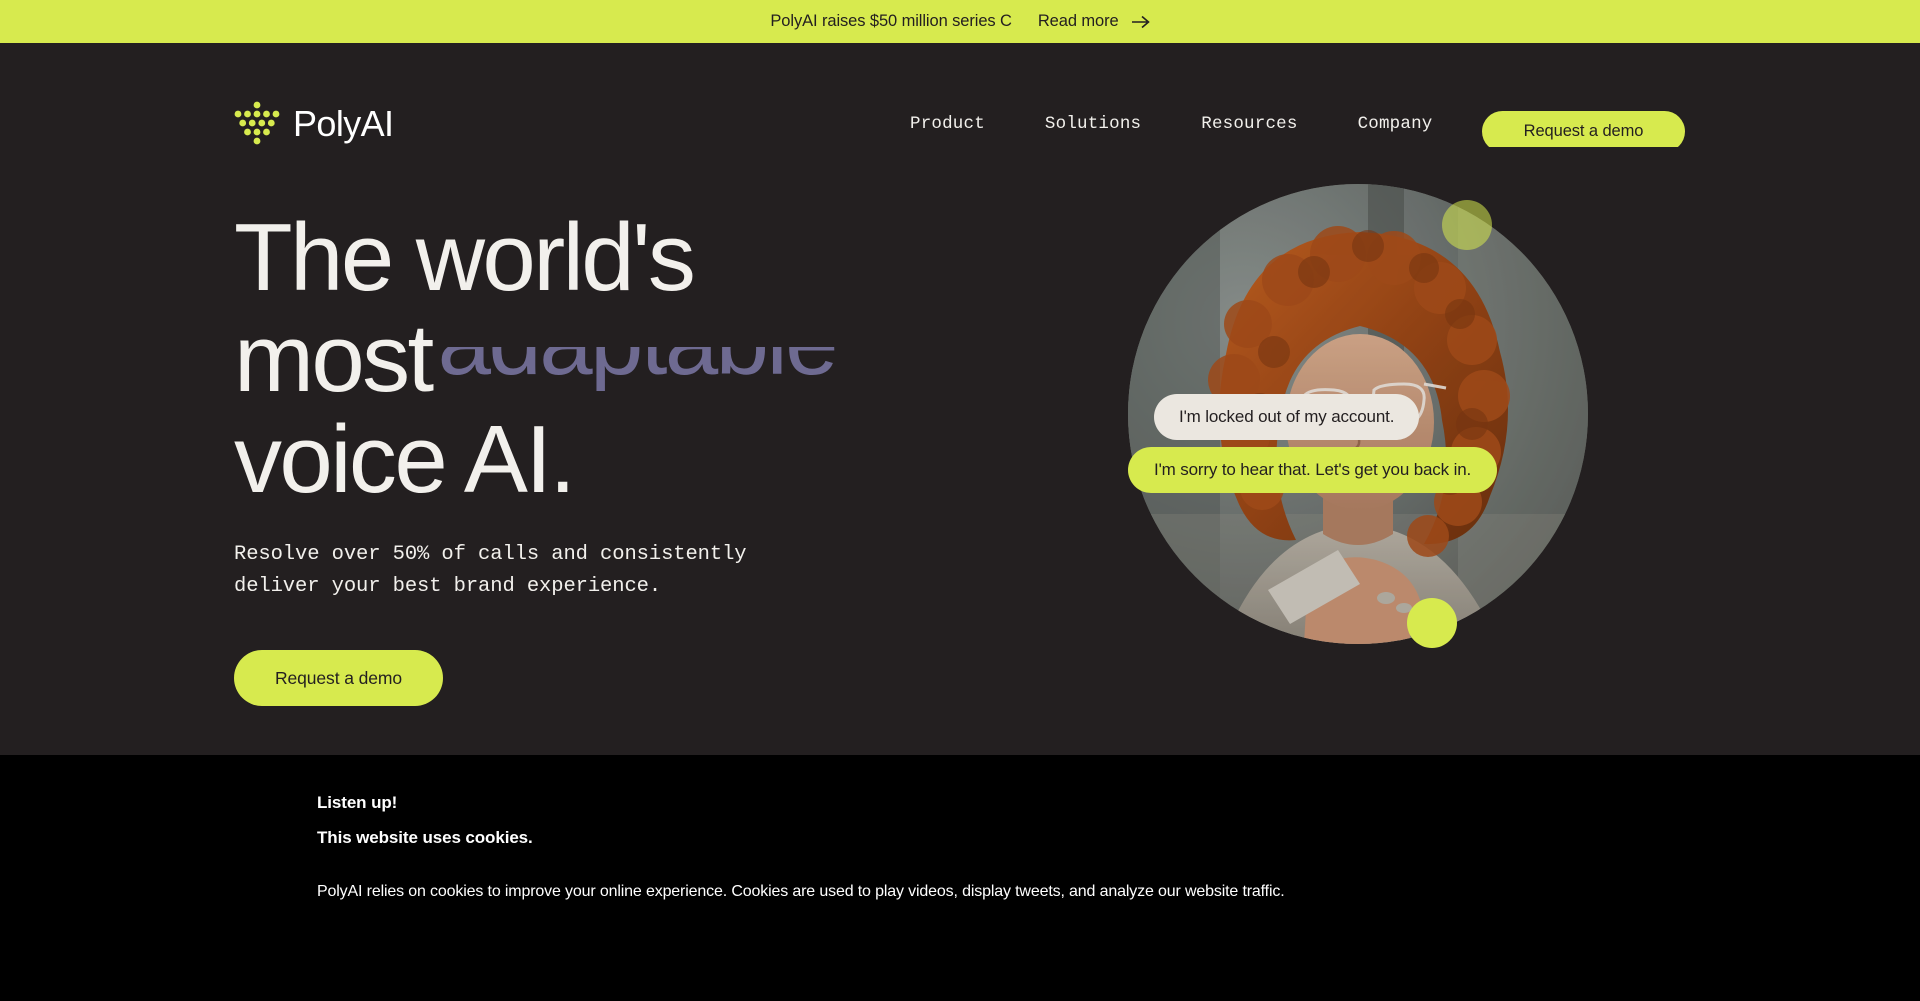 The height and width of the screenshot is (1001, 1920). I want to click on logo-wordmark: PolyAI, so click(343, 123).